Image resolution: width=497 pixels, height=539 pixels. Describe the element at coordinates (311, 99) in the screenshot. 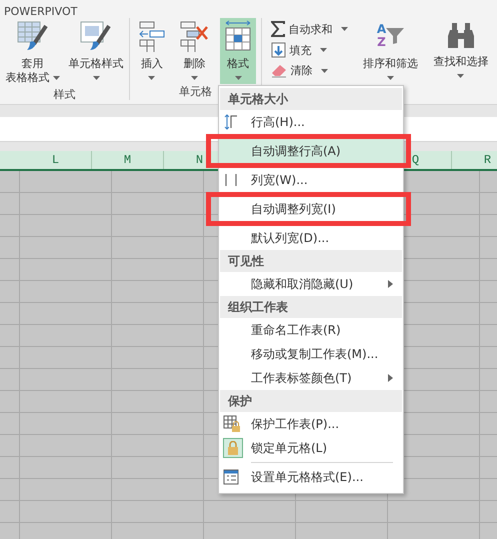

I see `menu-section-header: 单元格大小` at that location.